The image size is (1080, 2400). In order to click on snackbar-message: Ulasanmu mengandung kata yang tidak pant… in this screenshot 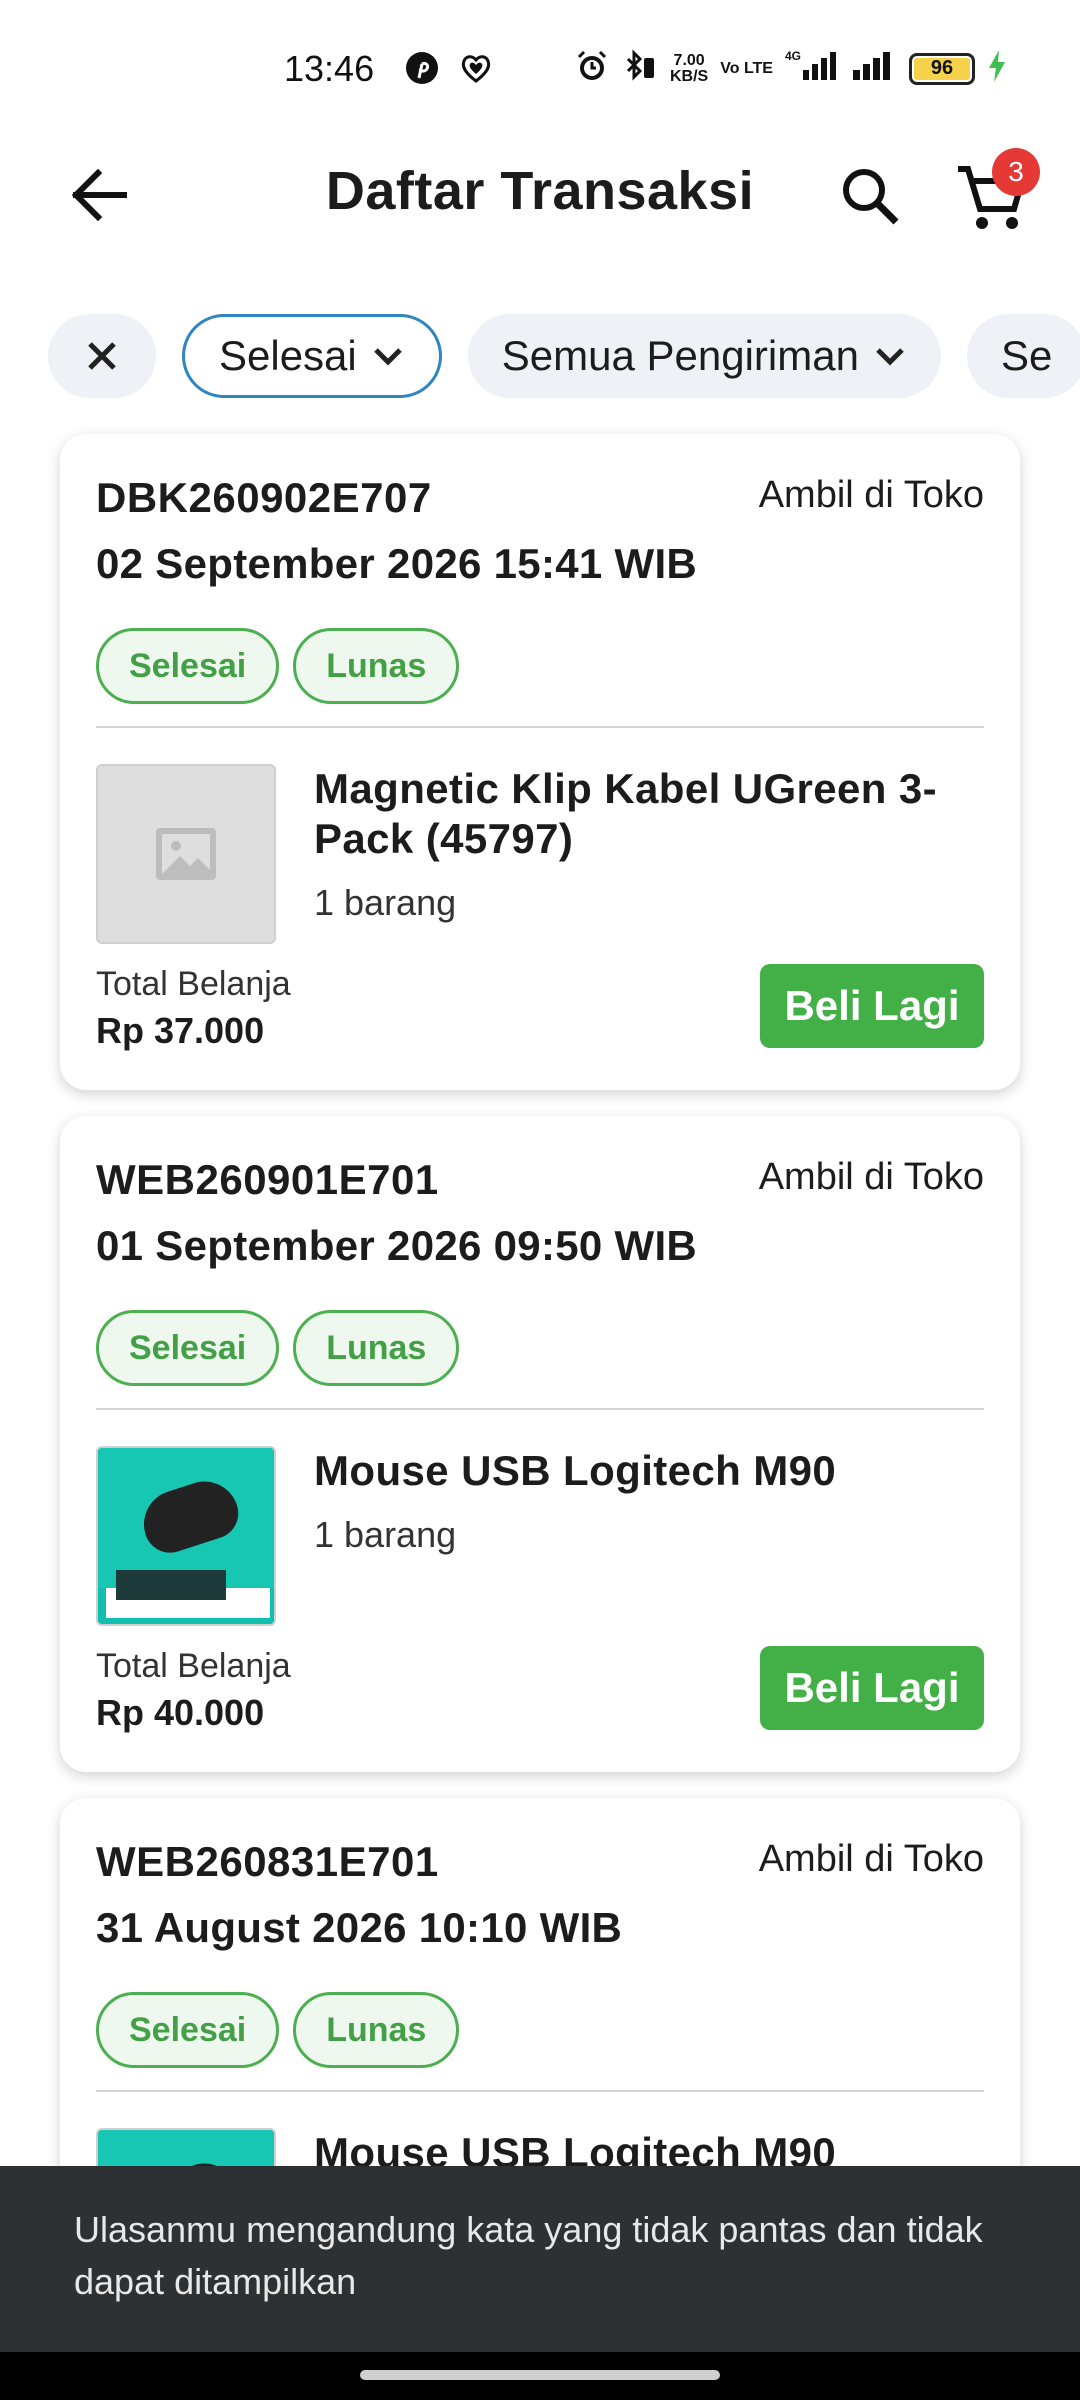, I will do `click(528, 2255)`.